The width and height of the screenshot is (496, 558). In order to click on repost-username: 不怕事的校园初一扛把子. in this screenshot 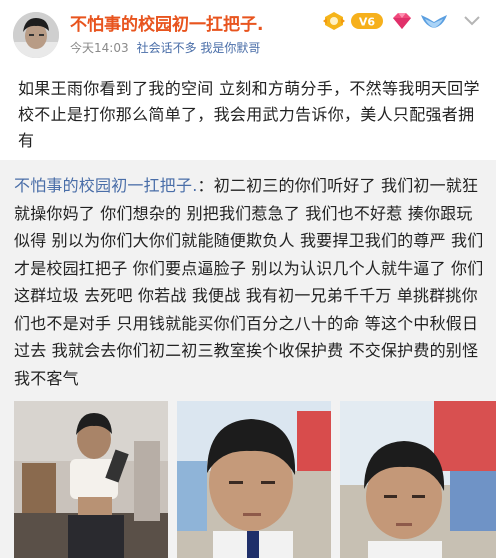, I will do `click(106, 185)`.